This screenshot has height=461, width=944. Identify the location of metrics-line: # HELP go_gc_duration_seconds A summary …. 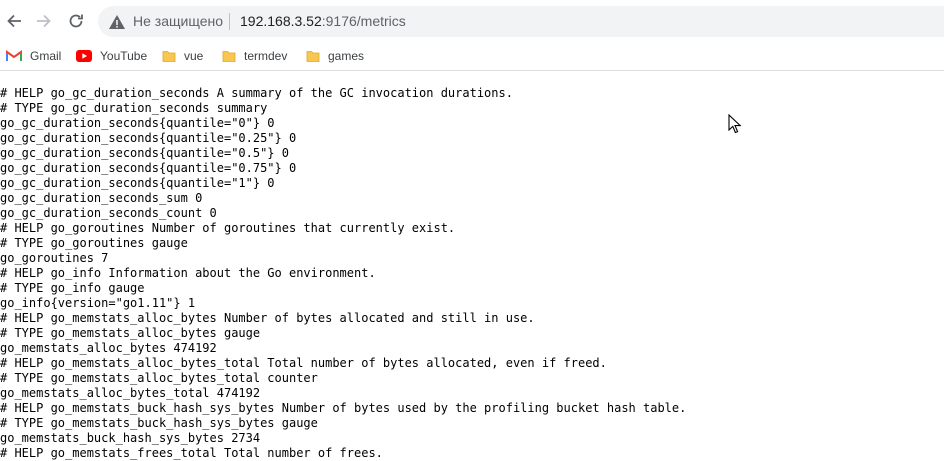
(256, 93).